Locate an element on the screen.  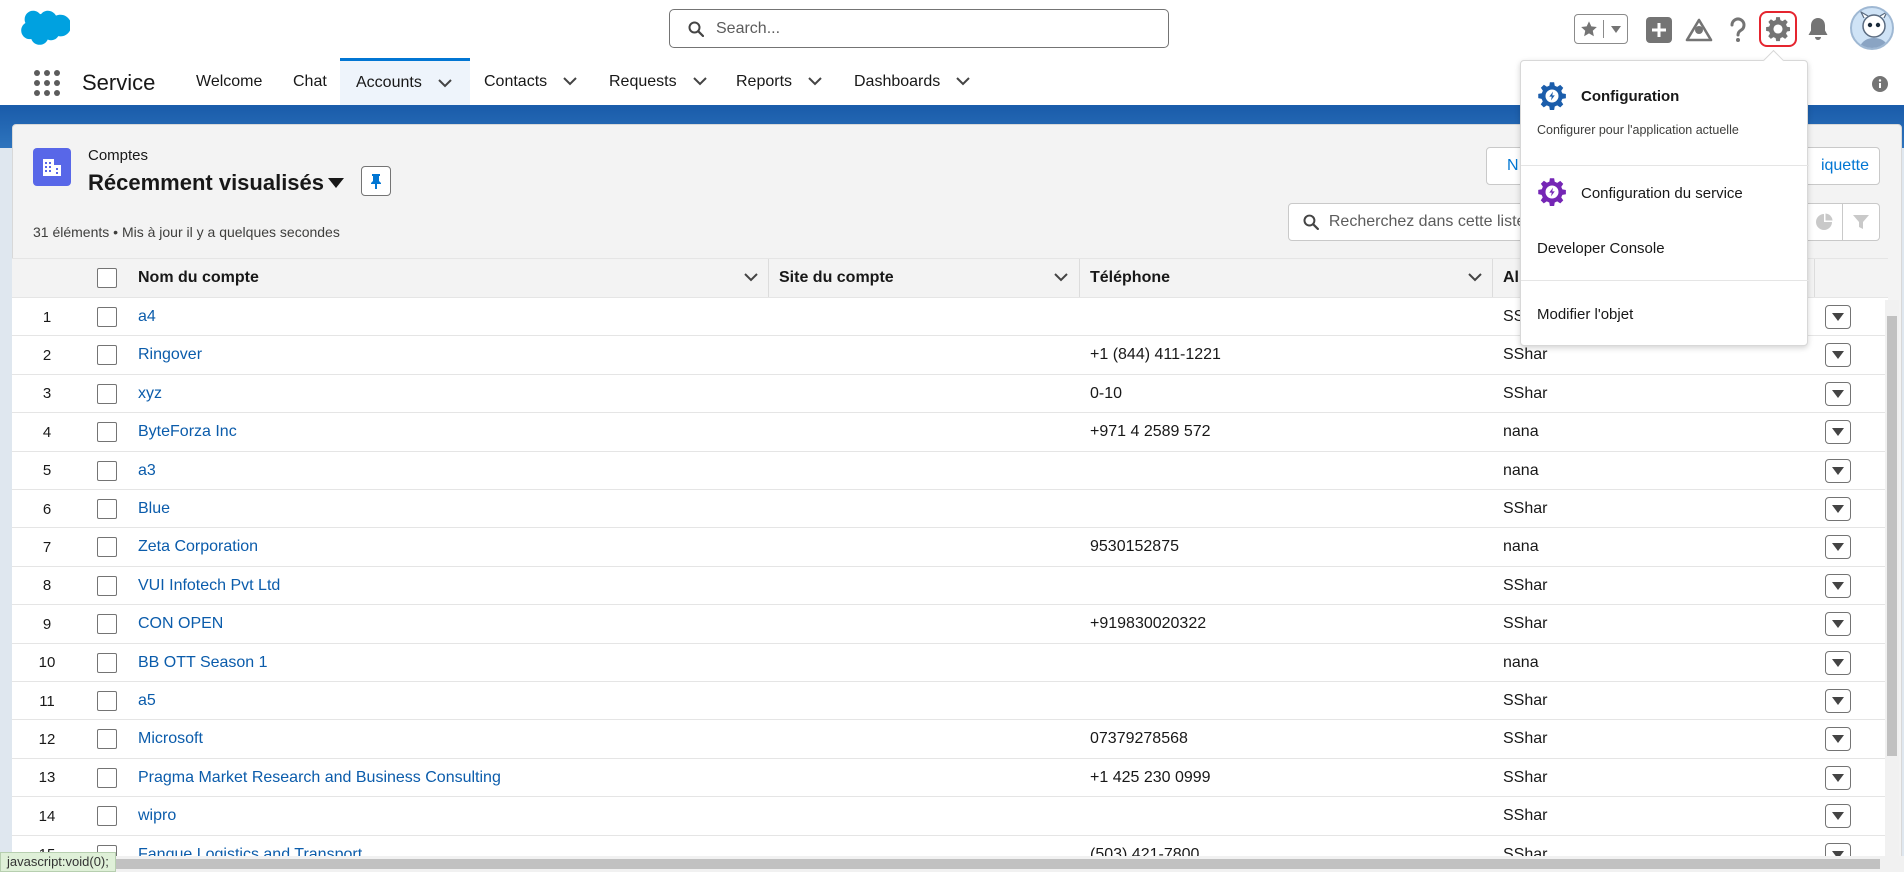
trailhead-icon is located at coordinates (1699, 30).